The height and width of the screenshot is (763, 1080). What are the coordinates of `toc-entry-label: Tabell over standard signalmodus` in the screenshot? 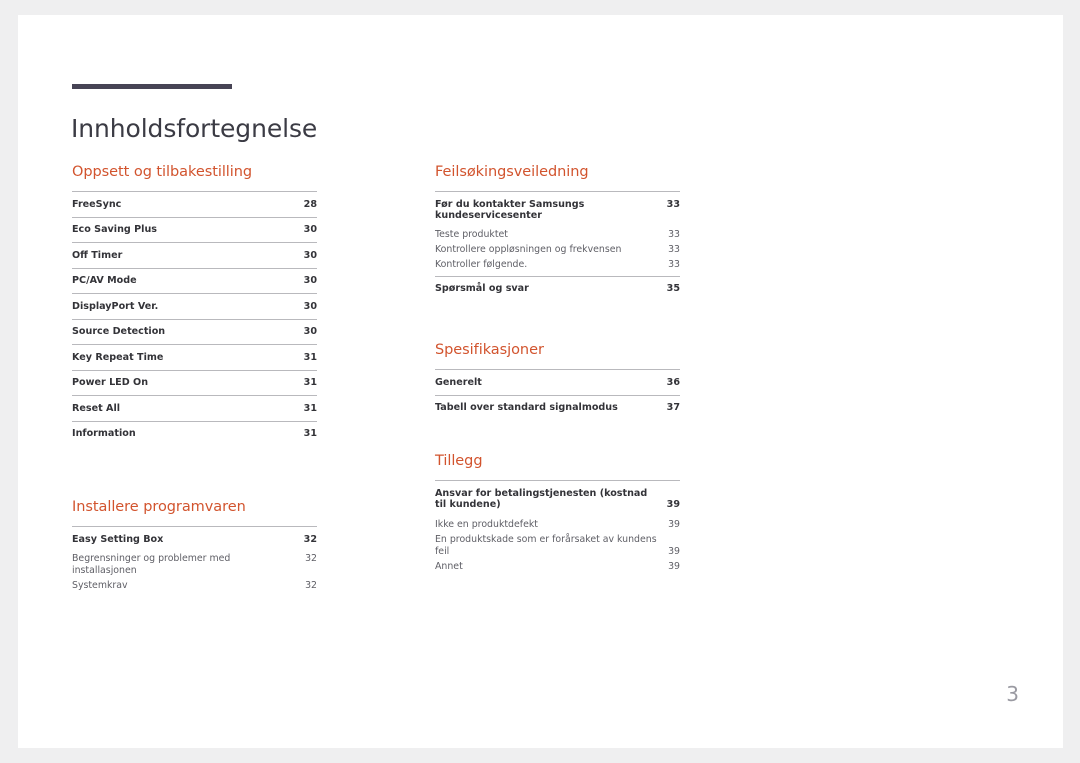 It's located at (526, 408).